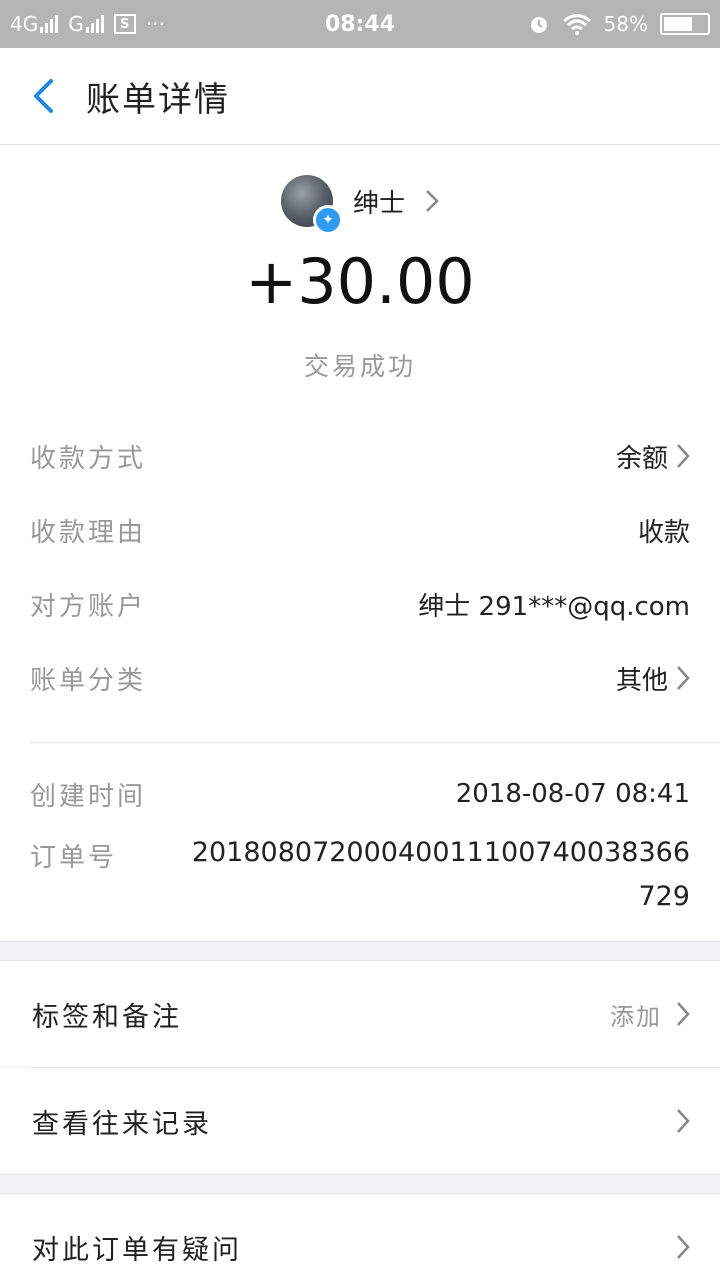 This screenshot has height=1280, width=720. Describe the element at coordinates (440, 852) in the screenshot. I see `order-number-line1: 201808072000400111007400383​66` at that location.